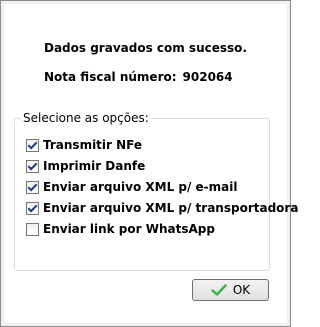 Image resolution: width=320 pixels, height=327 pixels. I want to click on option-send-xml-email: Enviar arquivo XML p/ e-mail, so click(132, 187).